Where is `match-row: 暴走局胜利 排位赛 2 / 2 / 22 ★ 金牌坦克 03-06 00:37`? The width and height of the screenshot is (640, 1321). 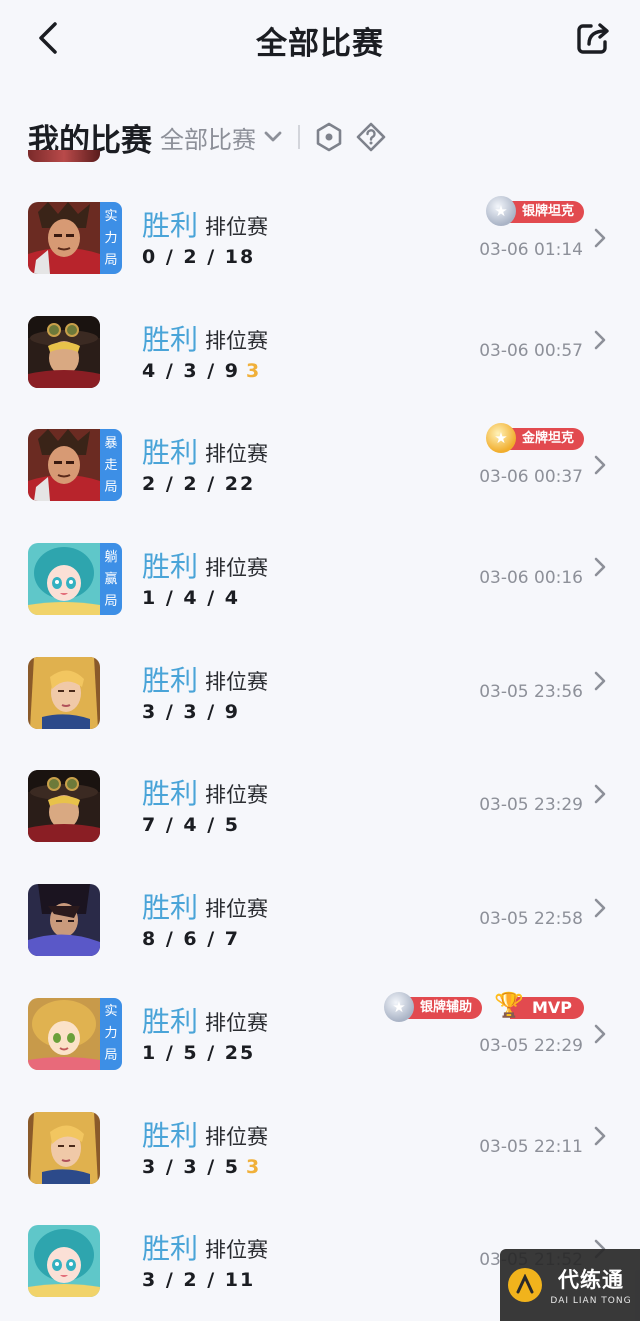 match-row: 暴走局胜利 排位赛 2 / 2 / 22 ★ 金牌坦克 03-06 00:37 is located at coordinates (320, 464).